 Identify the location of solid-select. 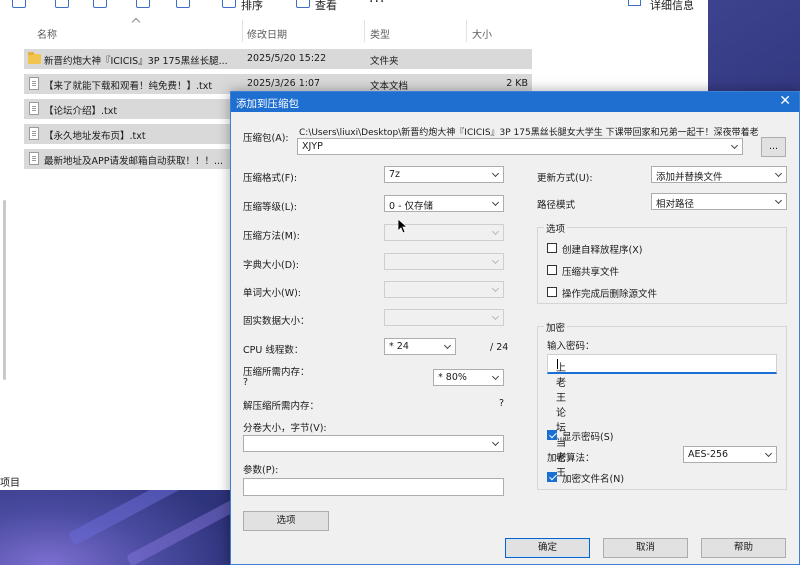
(444, 317).